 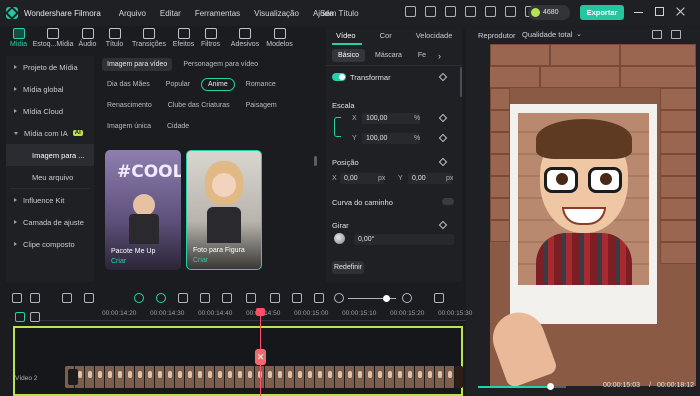 What do you see at coordinates (129, 105) in the screenshot?
I see `filter-renaissance: Renascimento` at bounding box center [129, 105].